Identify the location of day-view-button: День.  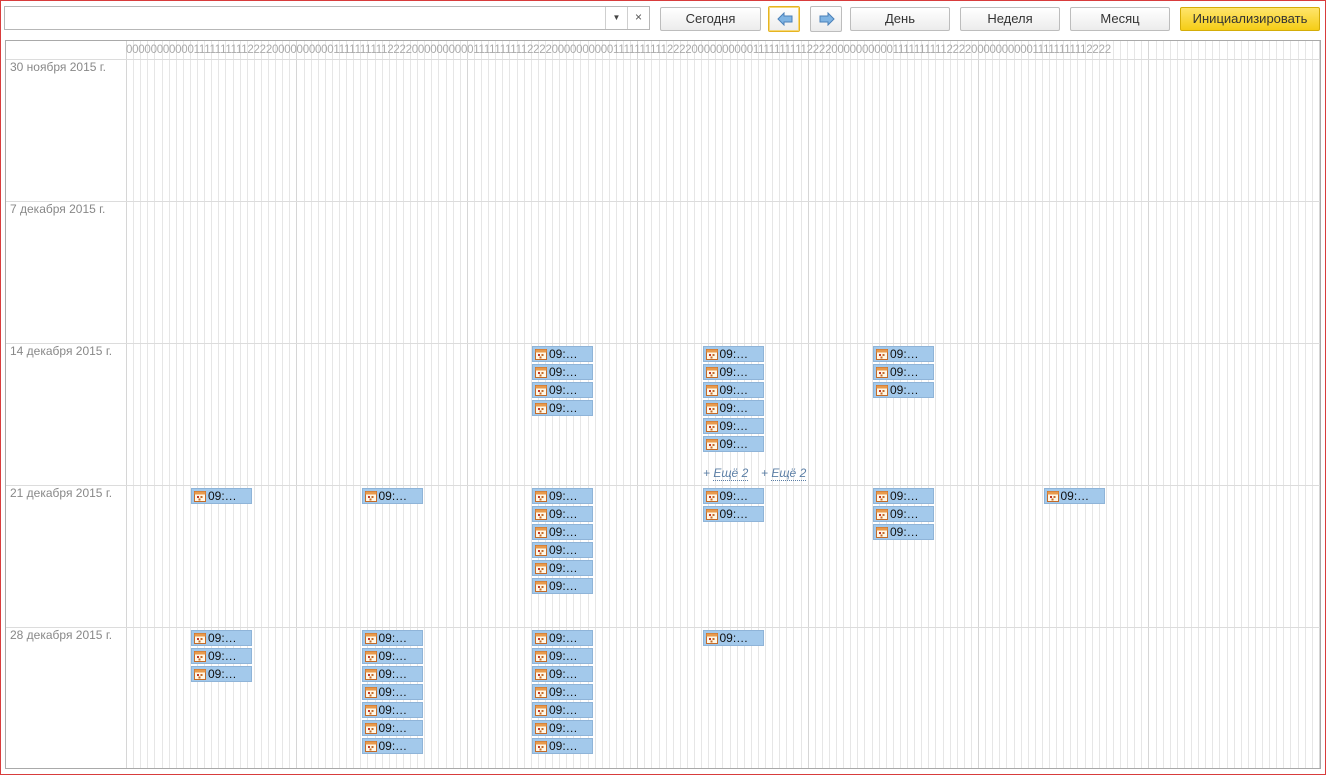
(900, 19).